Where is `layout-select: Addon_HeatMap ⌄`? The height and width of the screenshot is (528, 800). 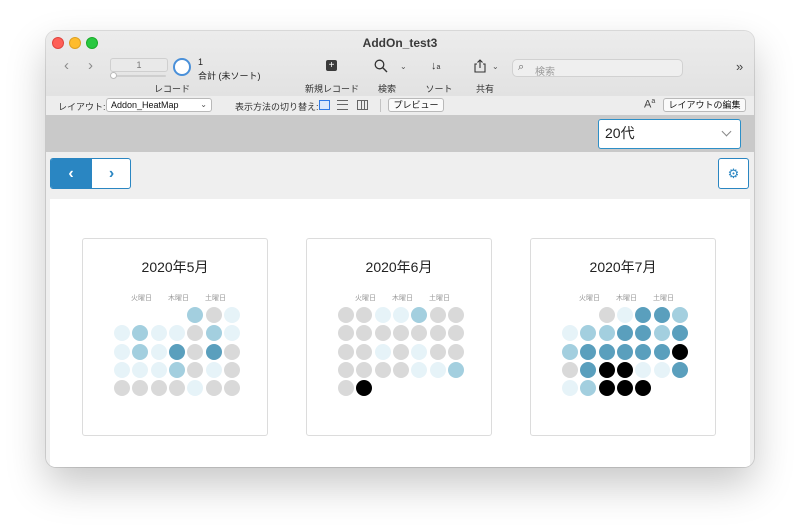
layout-select: Addon_HeatMap ⌄ is located at coordinates (159, 105).